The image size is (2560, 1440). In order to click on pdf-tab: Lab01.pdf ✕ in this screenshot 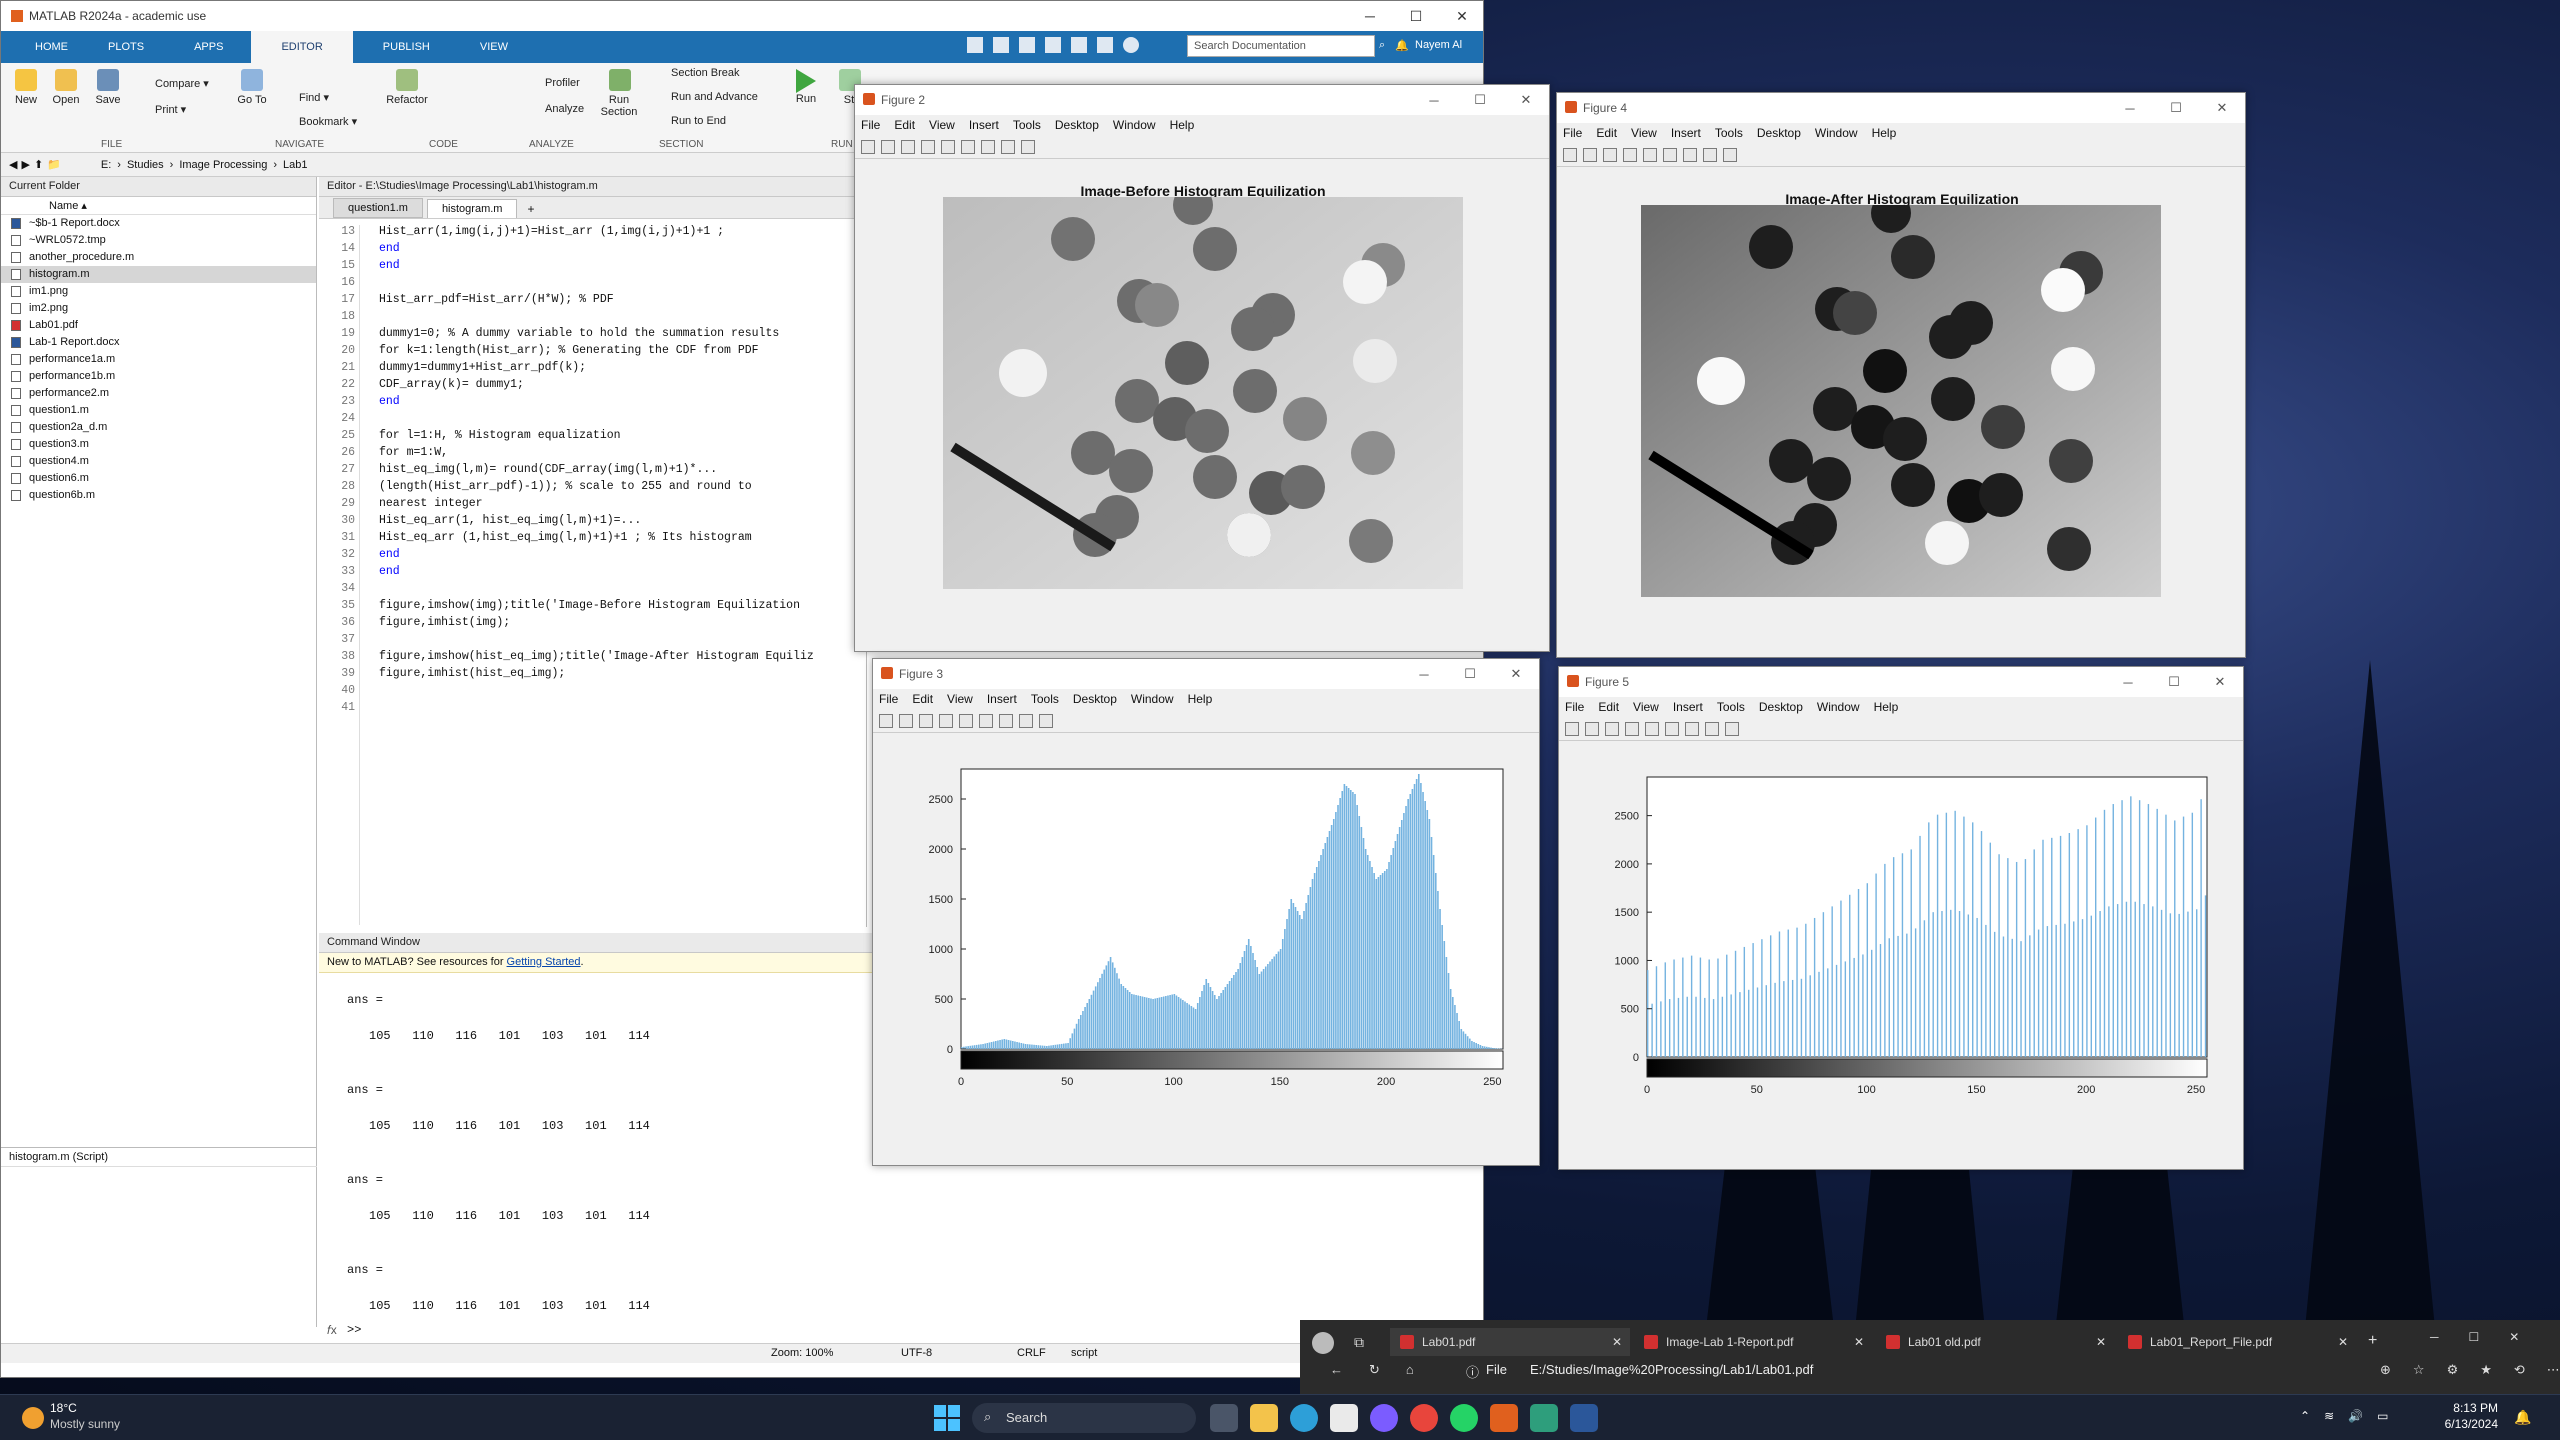, I will do `click(1510, 1342)`.